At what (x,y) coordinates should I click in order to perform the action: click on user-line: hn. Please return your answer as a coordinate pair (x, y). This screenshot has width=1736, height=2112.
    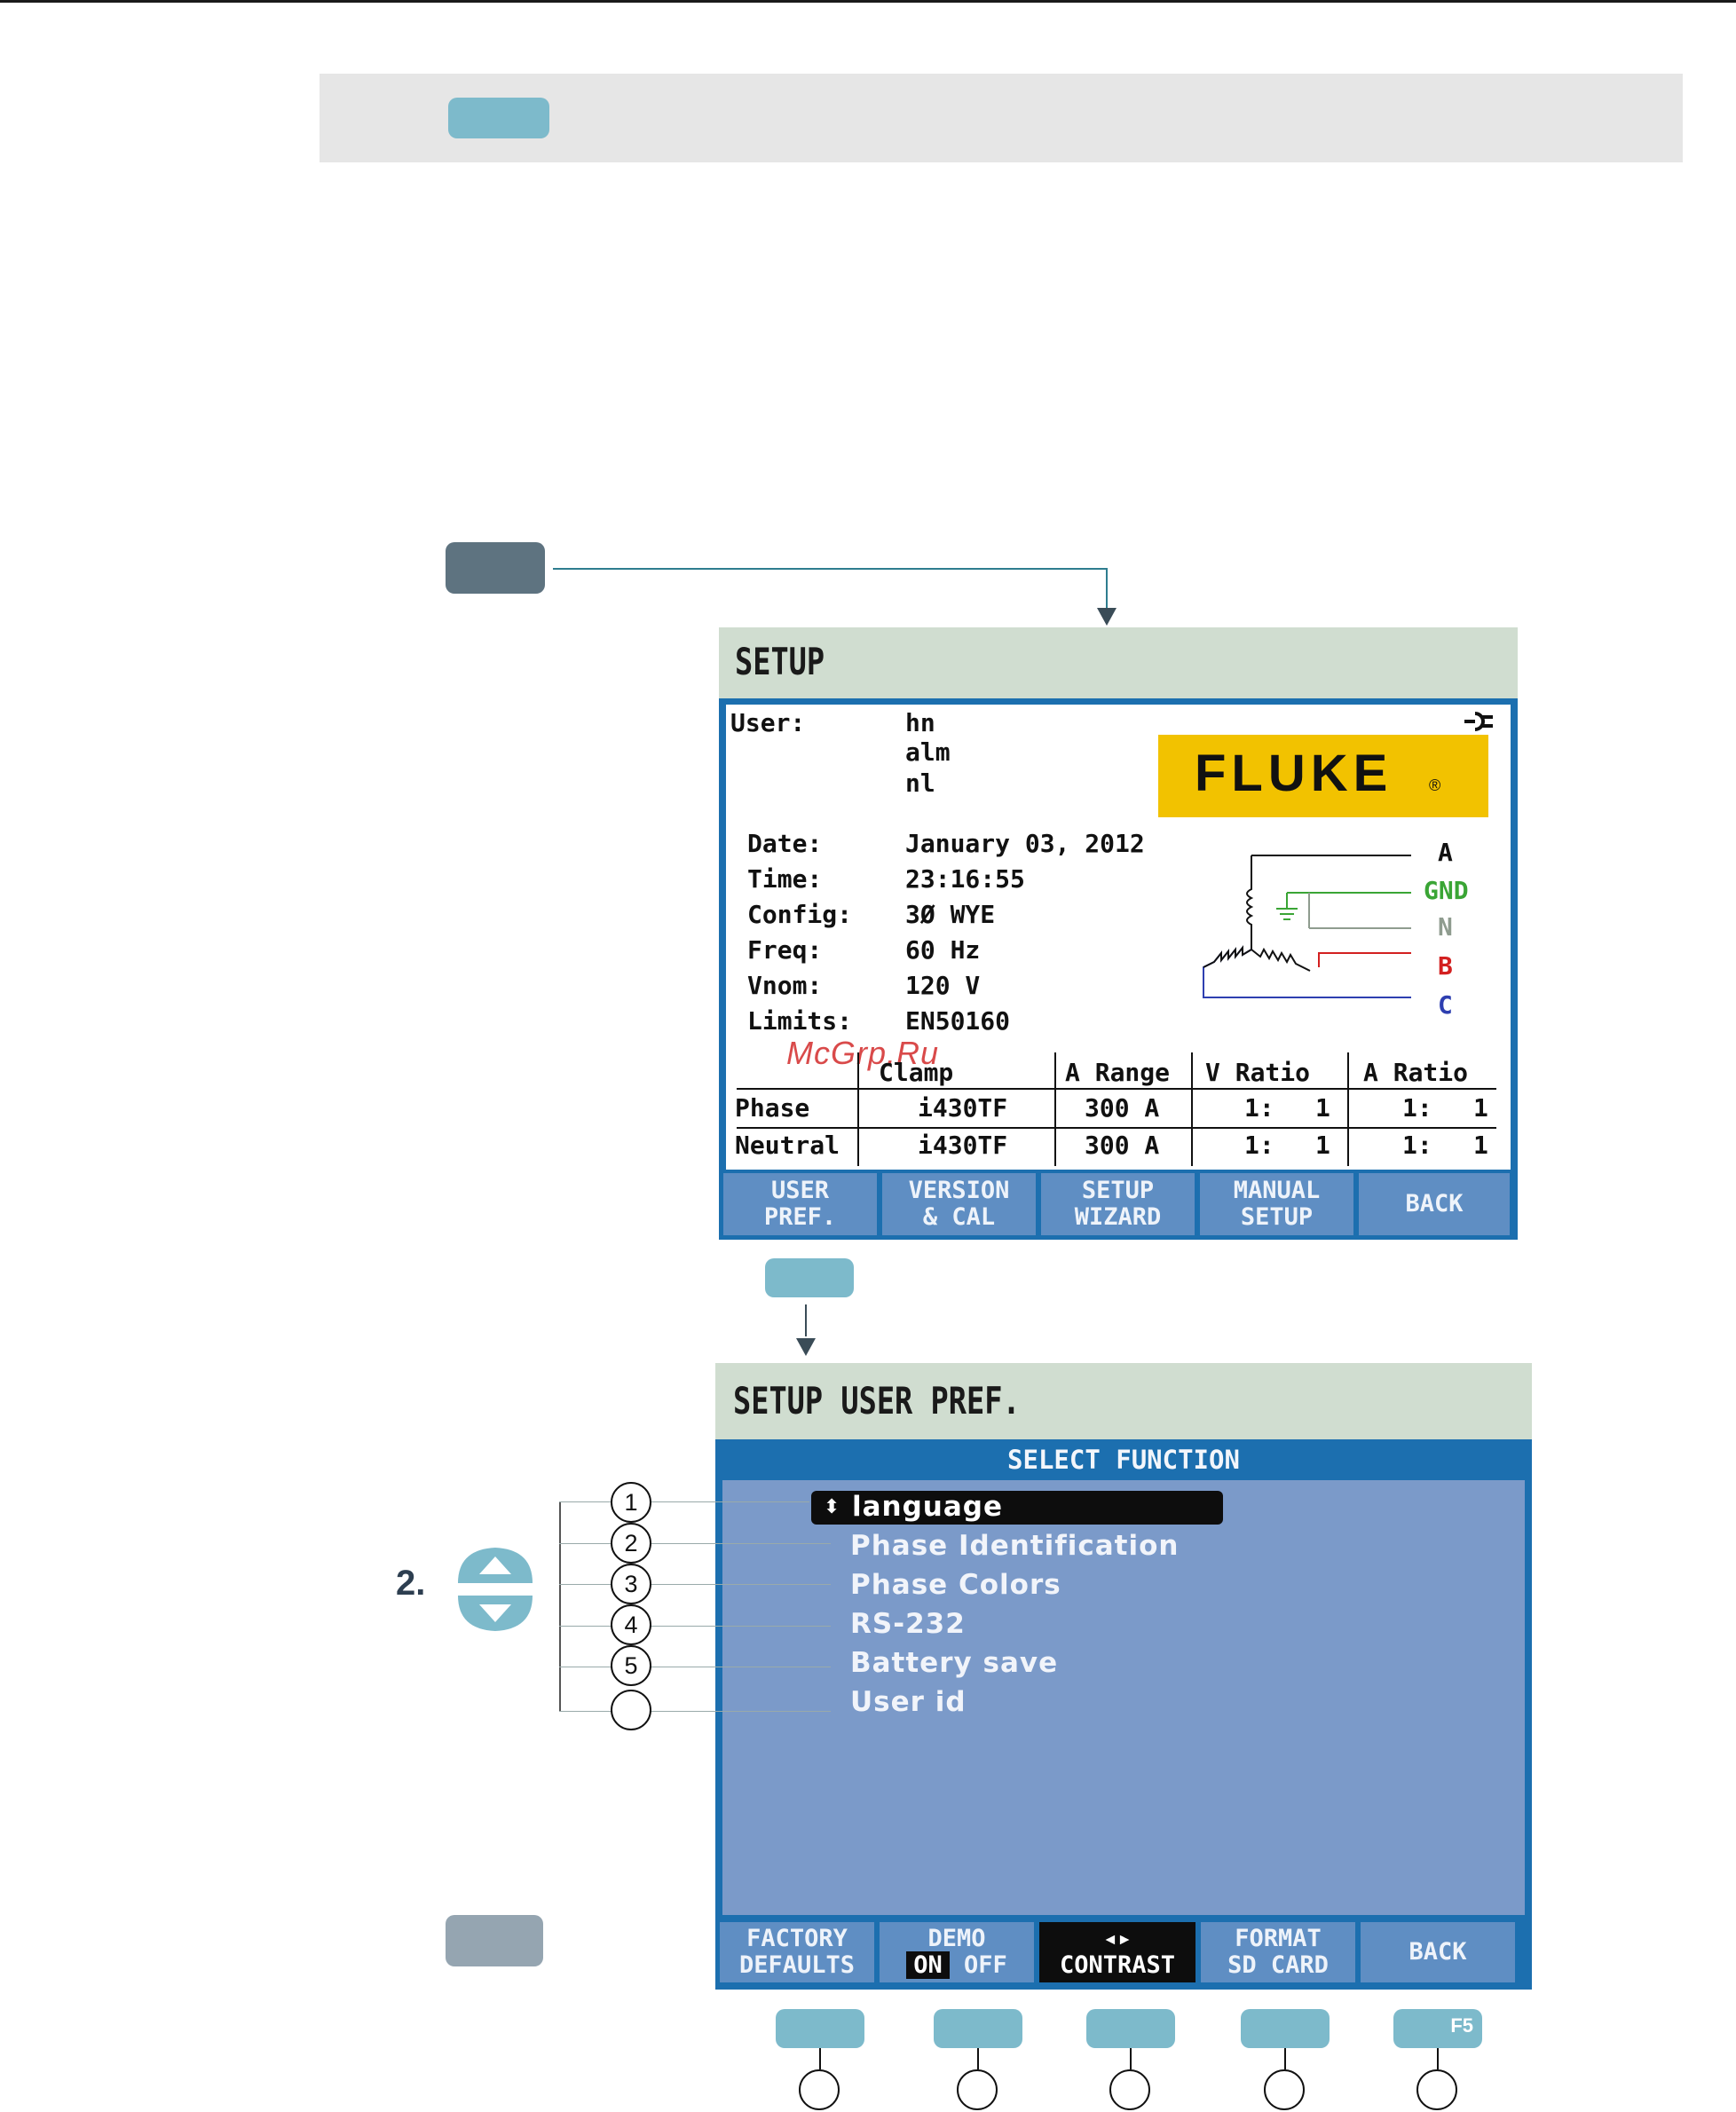
    Looking at the image, I should click on (920, 722).